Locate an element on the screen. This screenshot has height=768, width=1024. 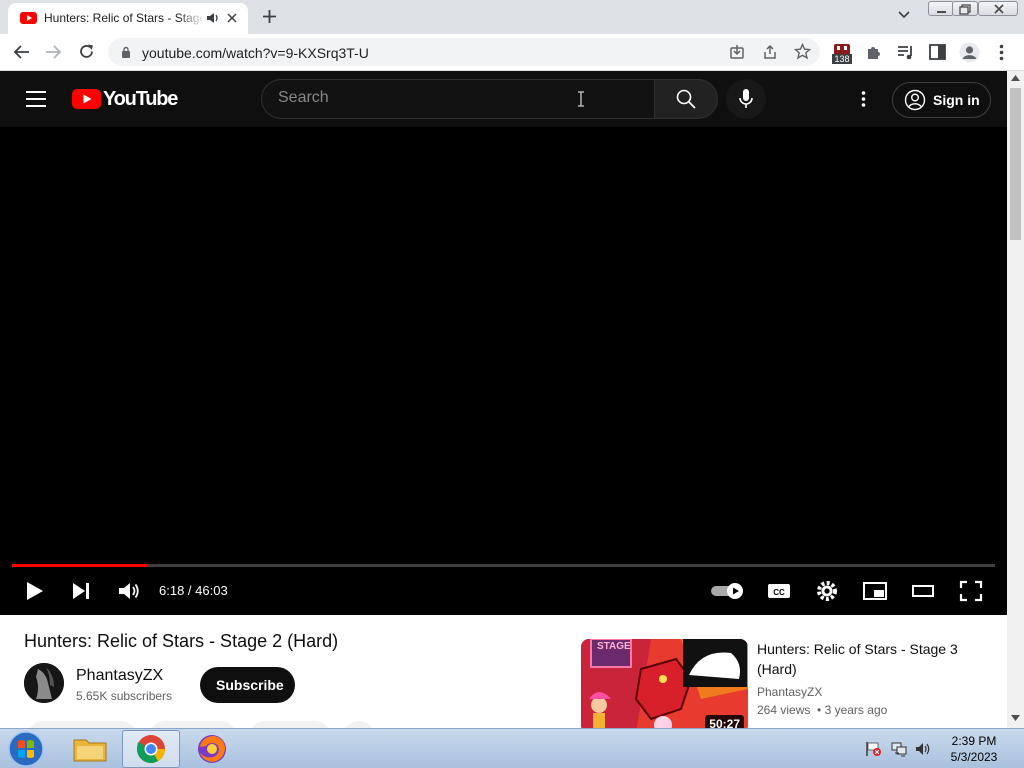
video-duration-badge: 50:27 is located at coordinates (724, 721).